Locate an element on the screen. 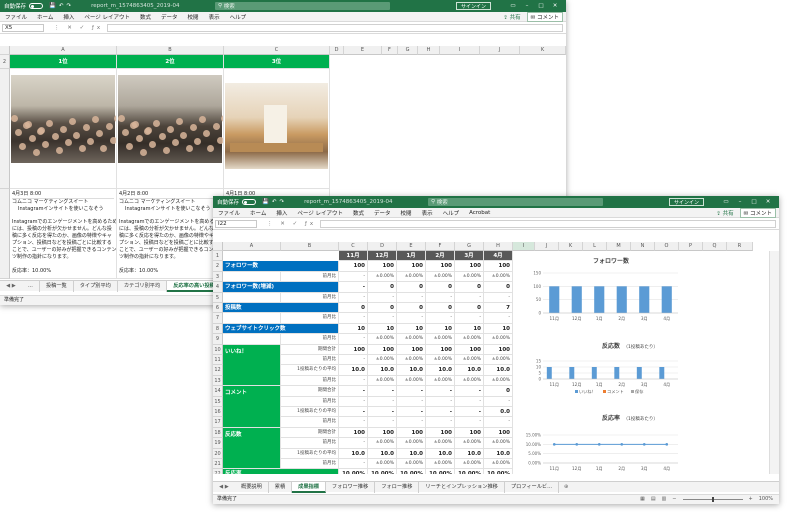  sheet-tab-3: フォロワー推移 is located at coordinates (351, 487).